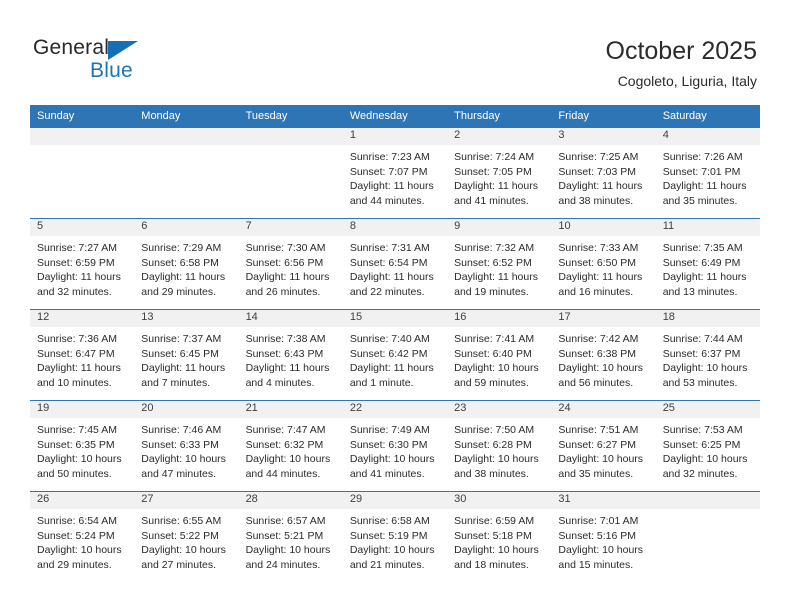  What do you see at coordinates (702, 157) in the screenshot?
I see `day-detail-line: Sunrise: 7:26 AM` at bounding box center [702, 157].